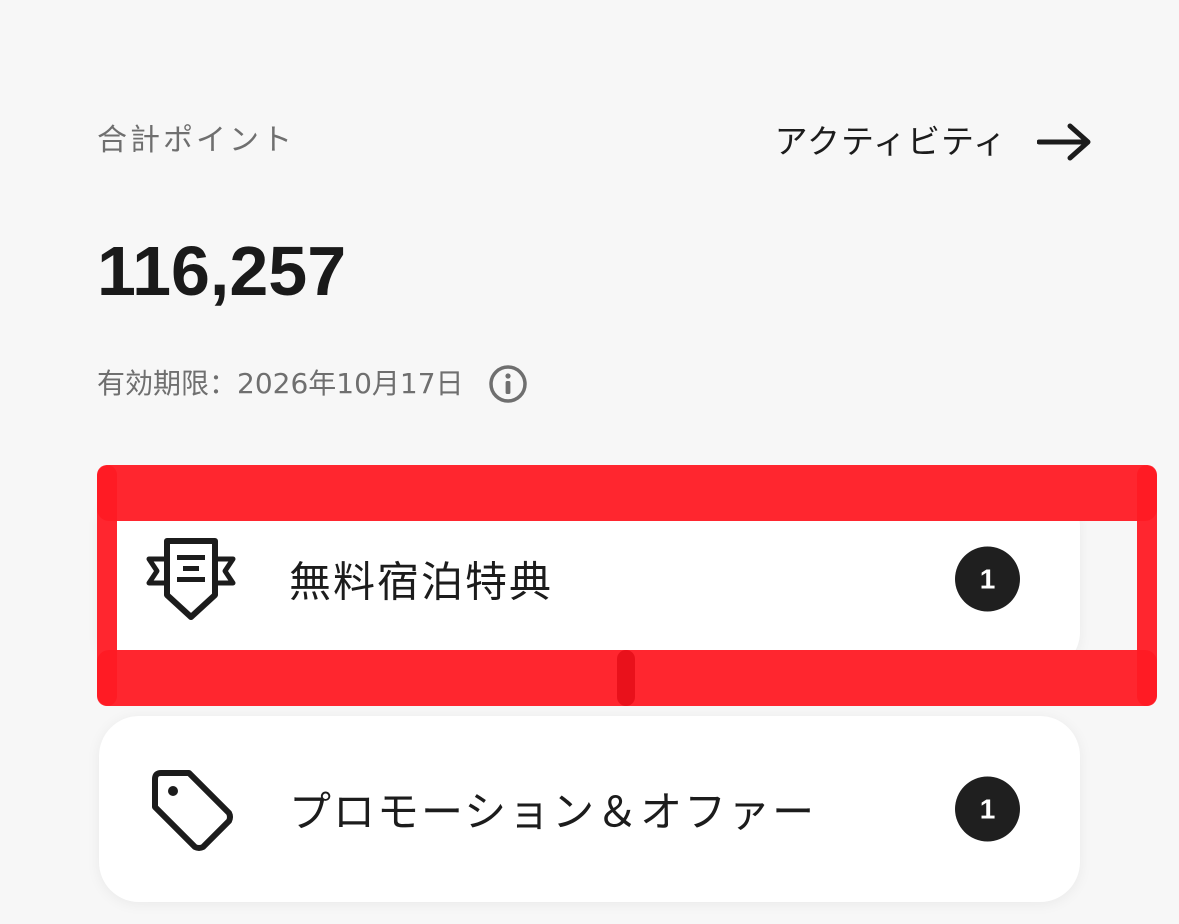 The width and height of the screenshot is (1179, 924). Describe the element at coordinates (553, 812) in the screenshot. I see `promotions-offers-label: プロモーション＆オファー` at that location.